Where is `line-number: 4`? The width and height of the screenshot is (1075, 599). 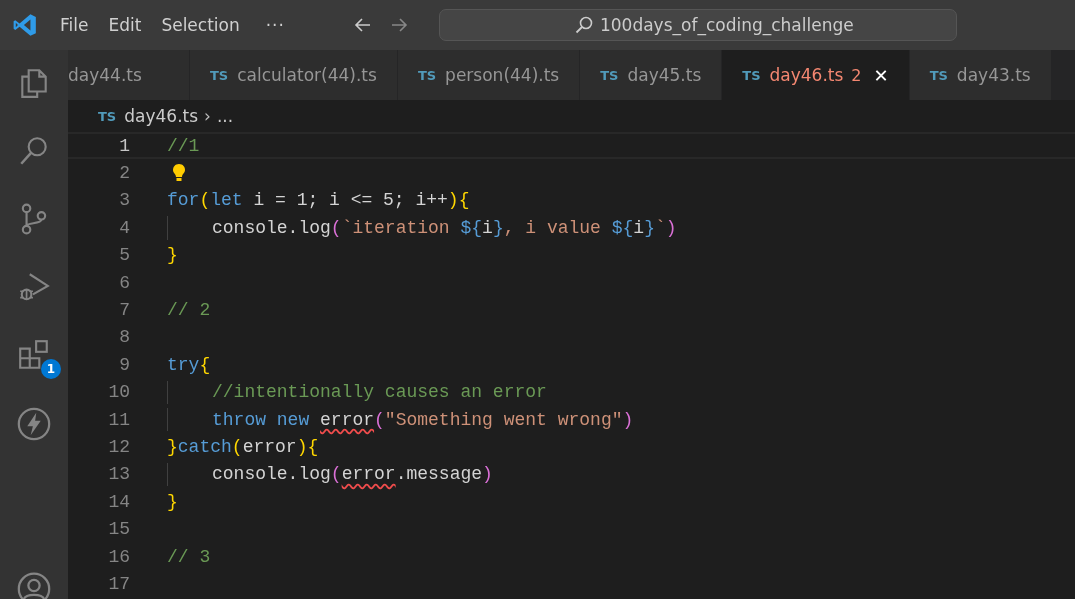
line-number: 4 is located at coordinates (124, 227).